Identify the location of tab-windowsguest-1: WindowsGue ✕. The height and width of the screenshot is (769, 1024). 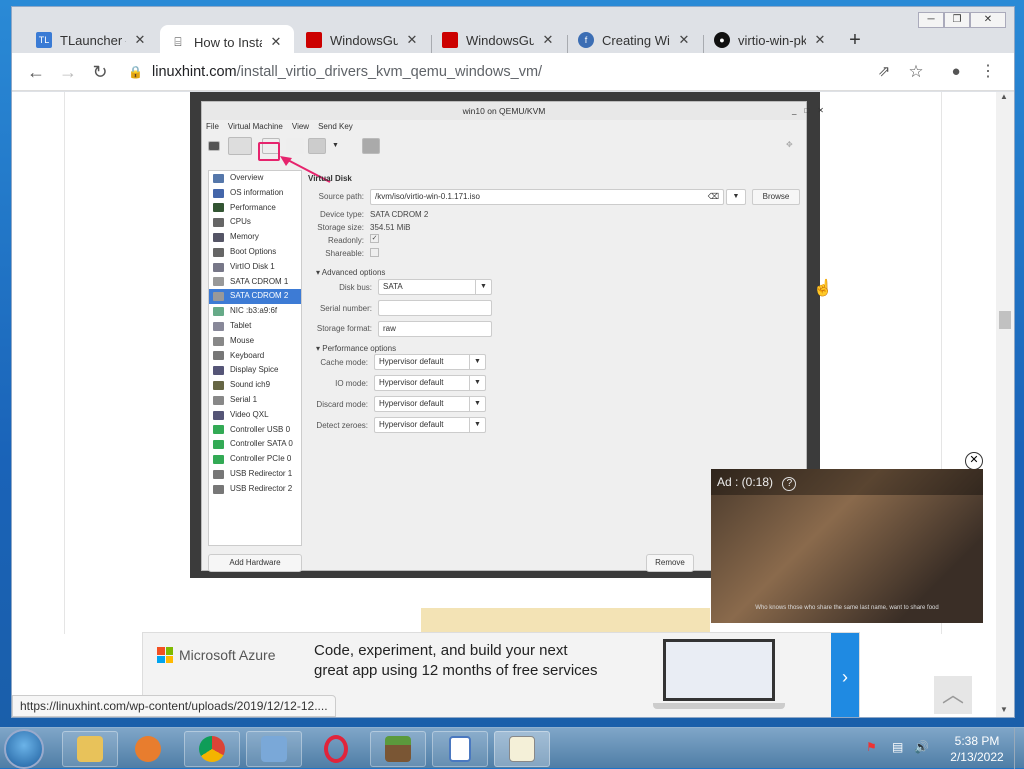
(363, 40).